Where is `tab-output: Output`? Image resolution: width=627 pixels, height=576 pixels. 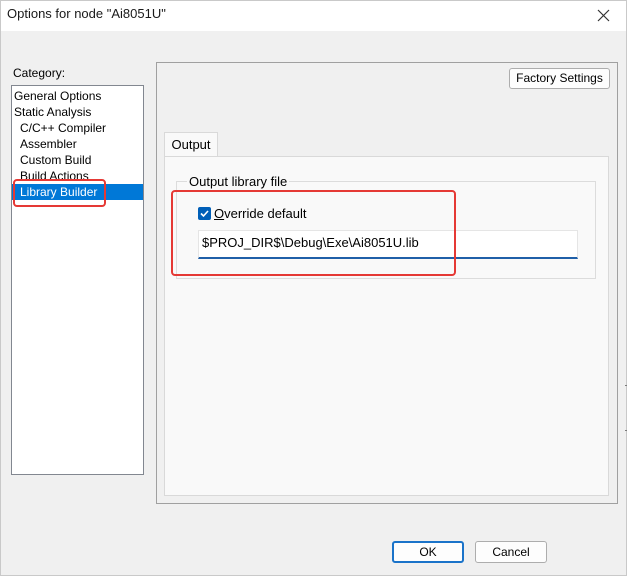
tab-output: Output is located at coordinates (191, 144).